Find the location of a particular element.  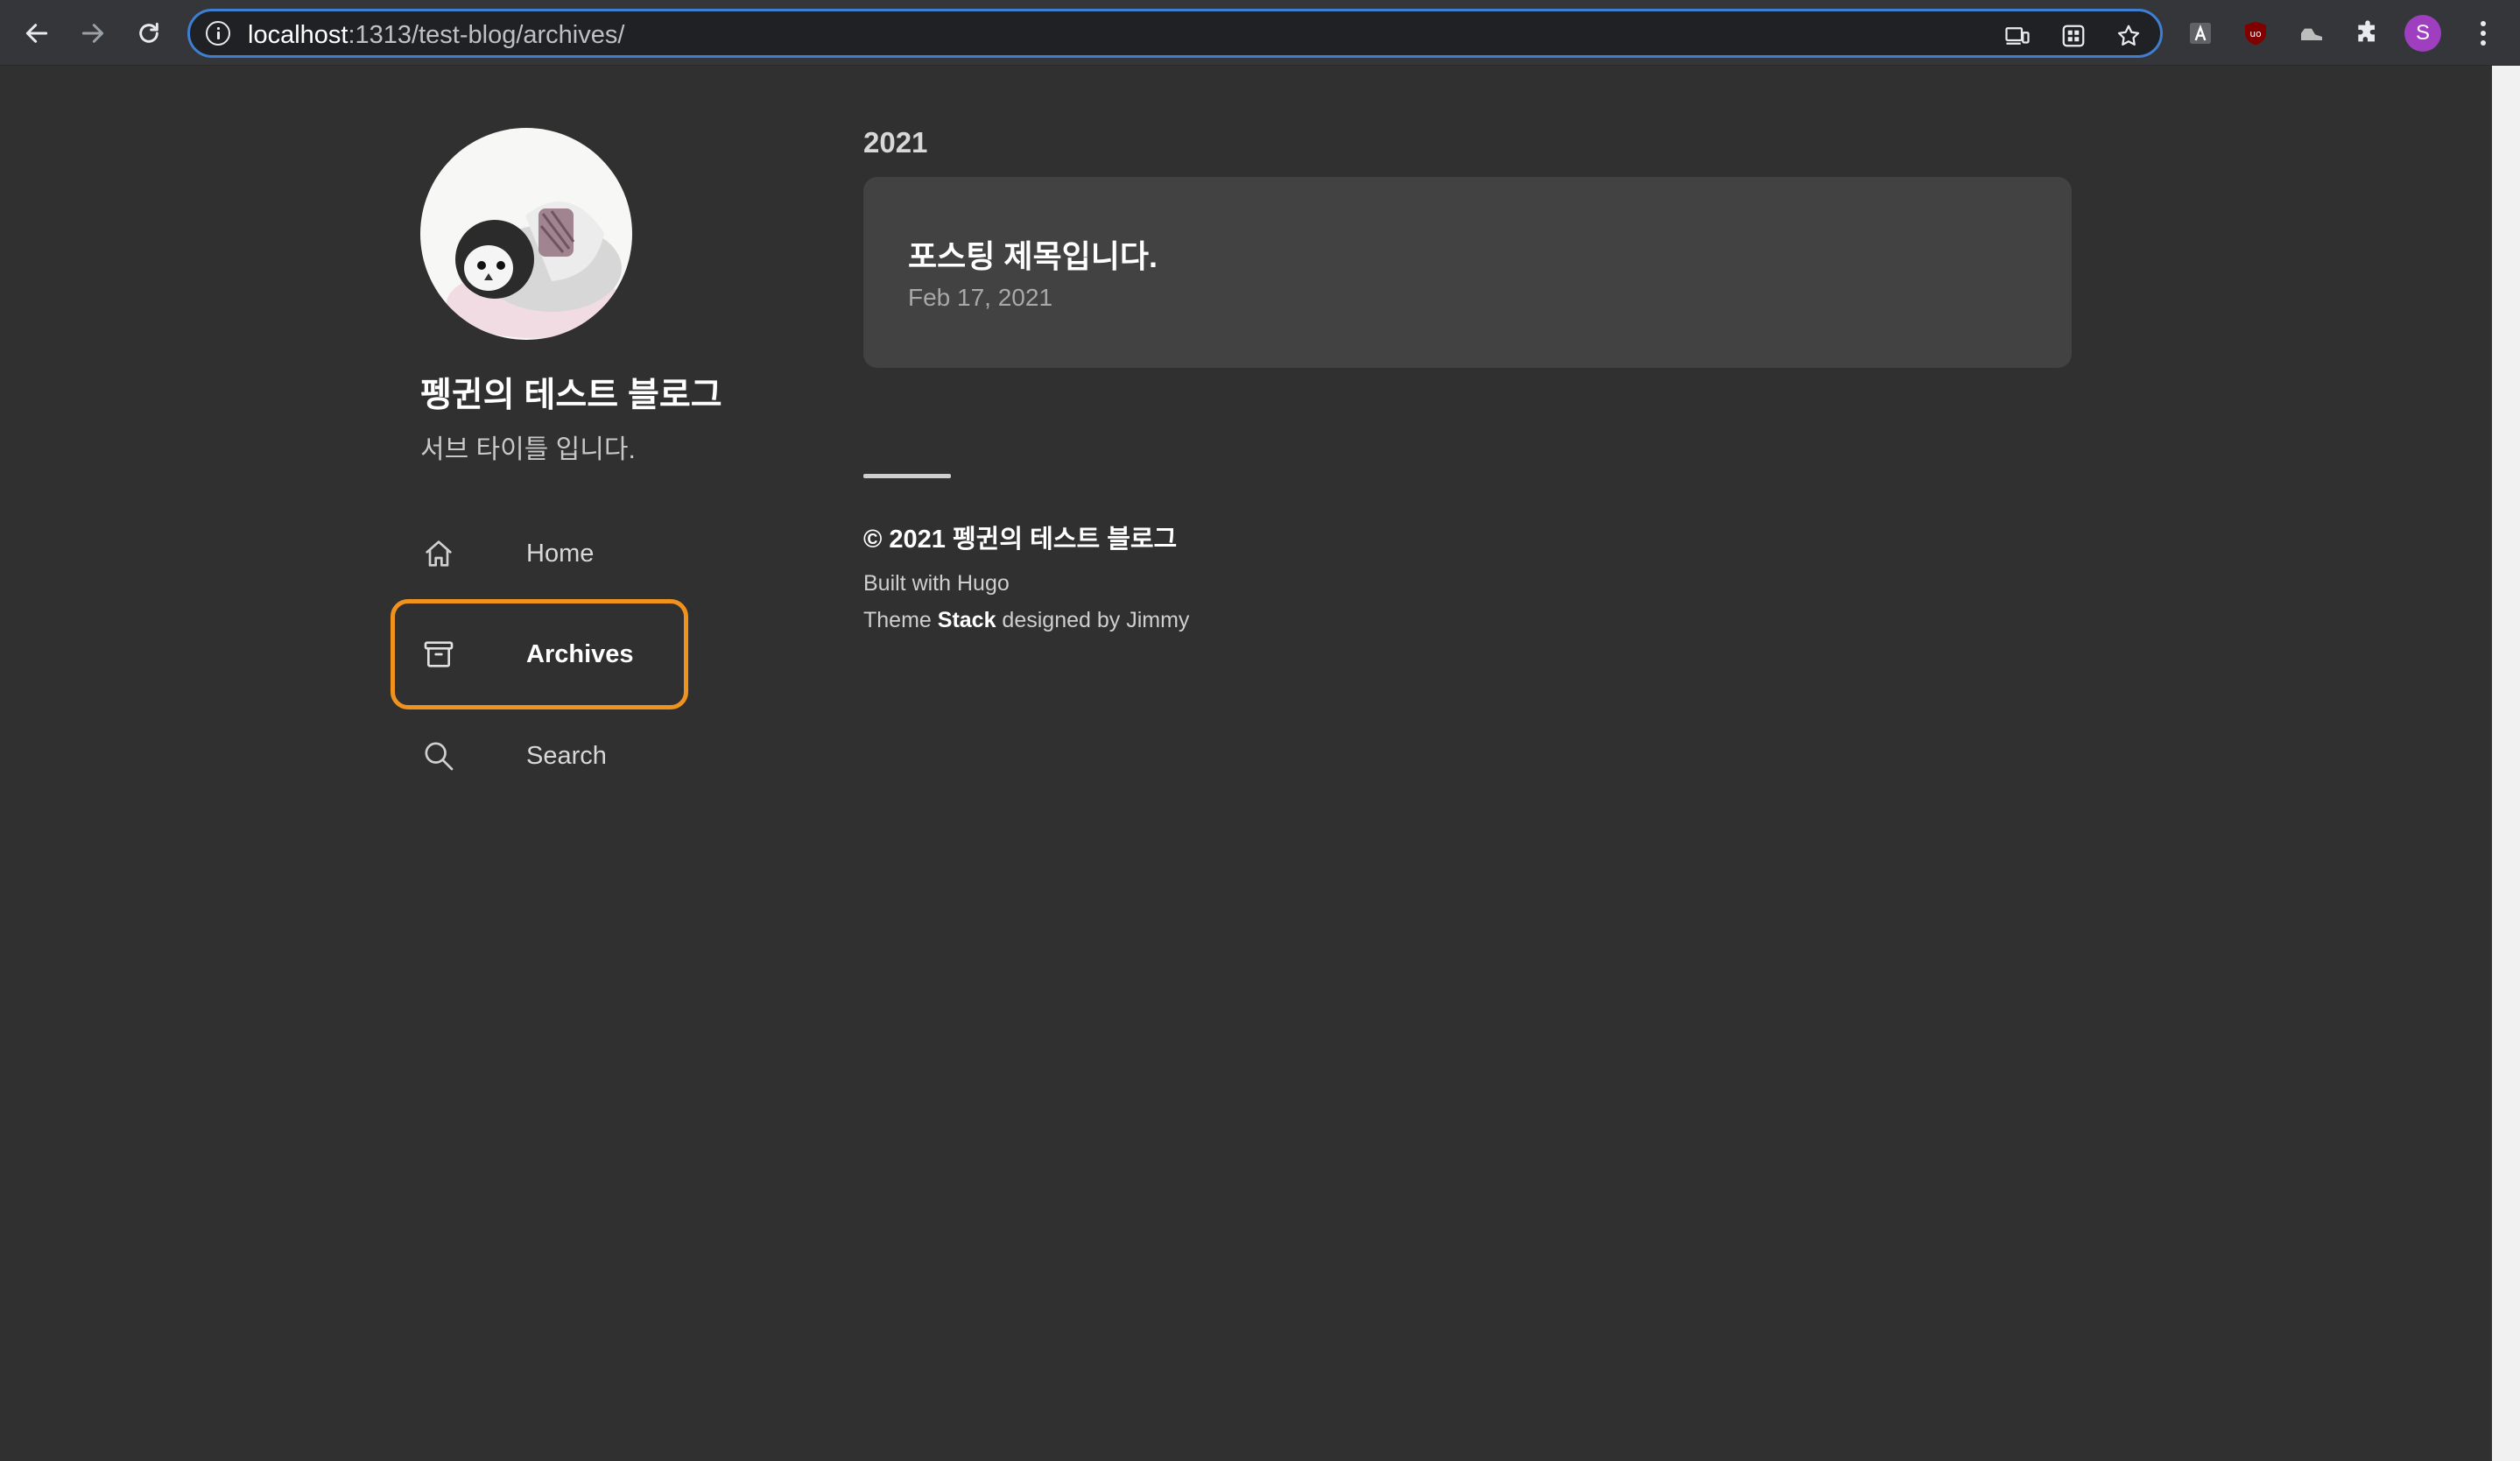

menu-item-search: Search is located at coordinates (539, 755).